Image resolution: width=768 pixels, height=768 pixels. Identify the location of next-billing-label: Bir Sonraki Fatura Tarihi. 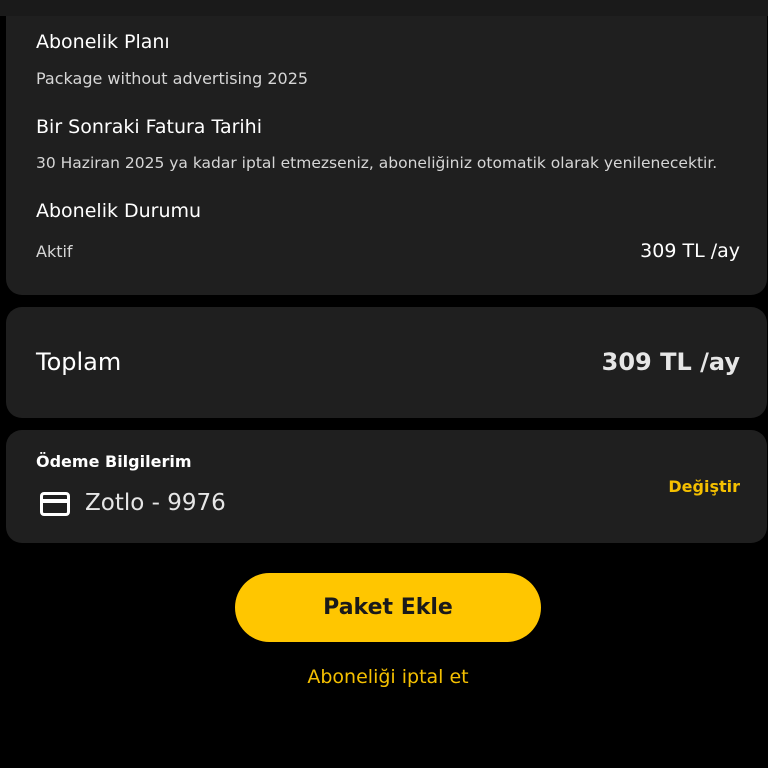
(149, 127).